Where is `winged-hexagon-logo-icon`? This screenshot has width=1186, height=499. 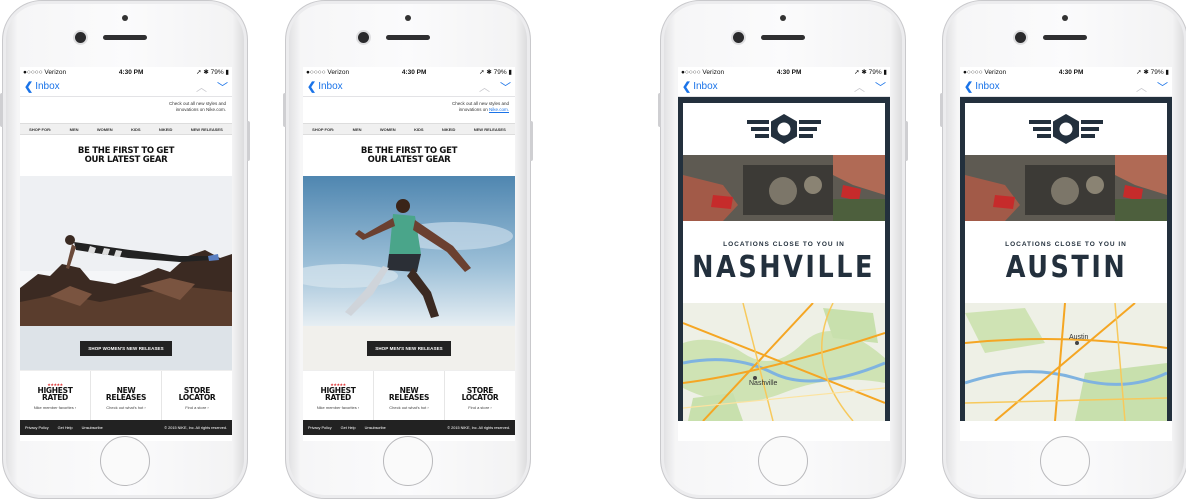 winged-hexagon-logo-icon is located at coordinates (1066, 129).